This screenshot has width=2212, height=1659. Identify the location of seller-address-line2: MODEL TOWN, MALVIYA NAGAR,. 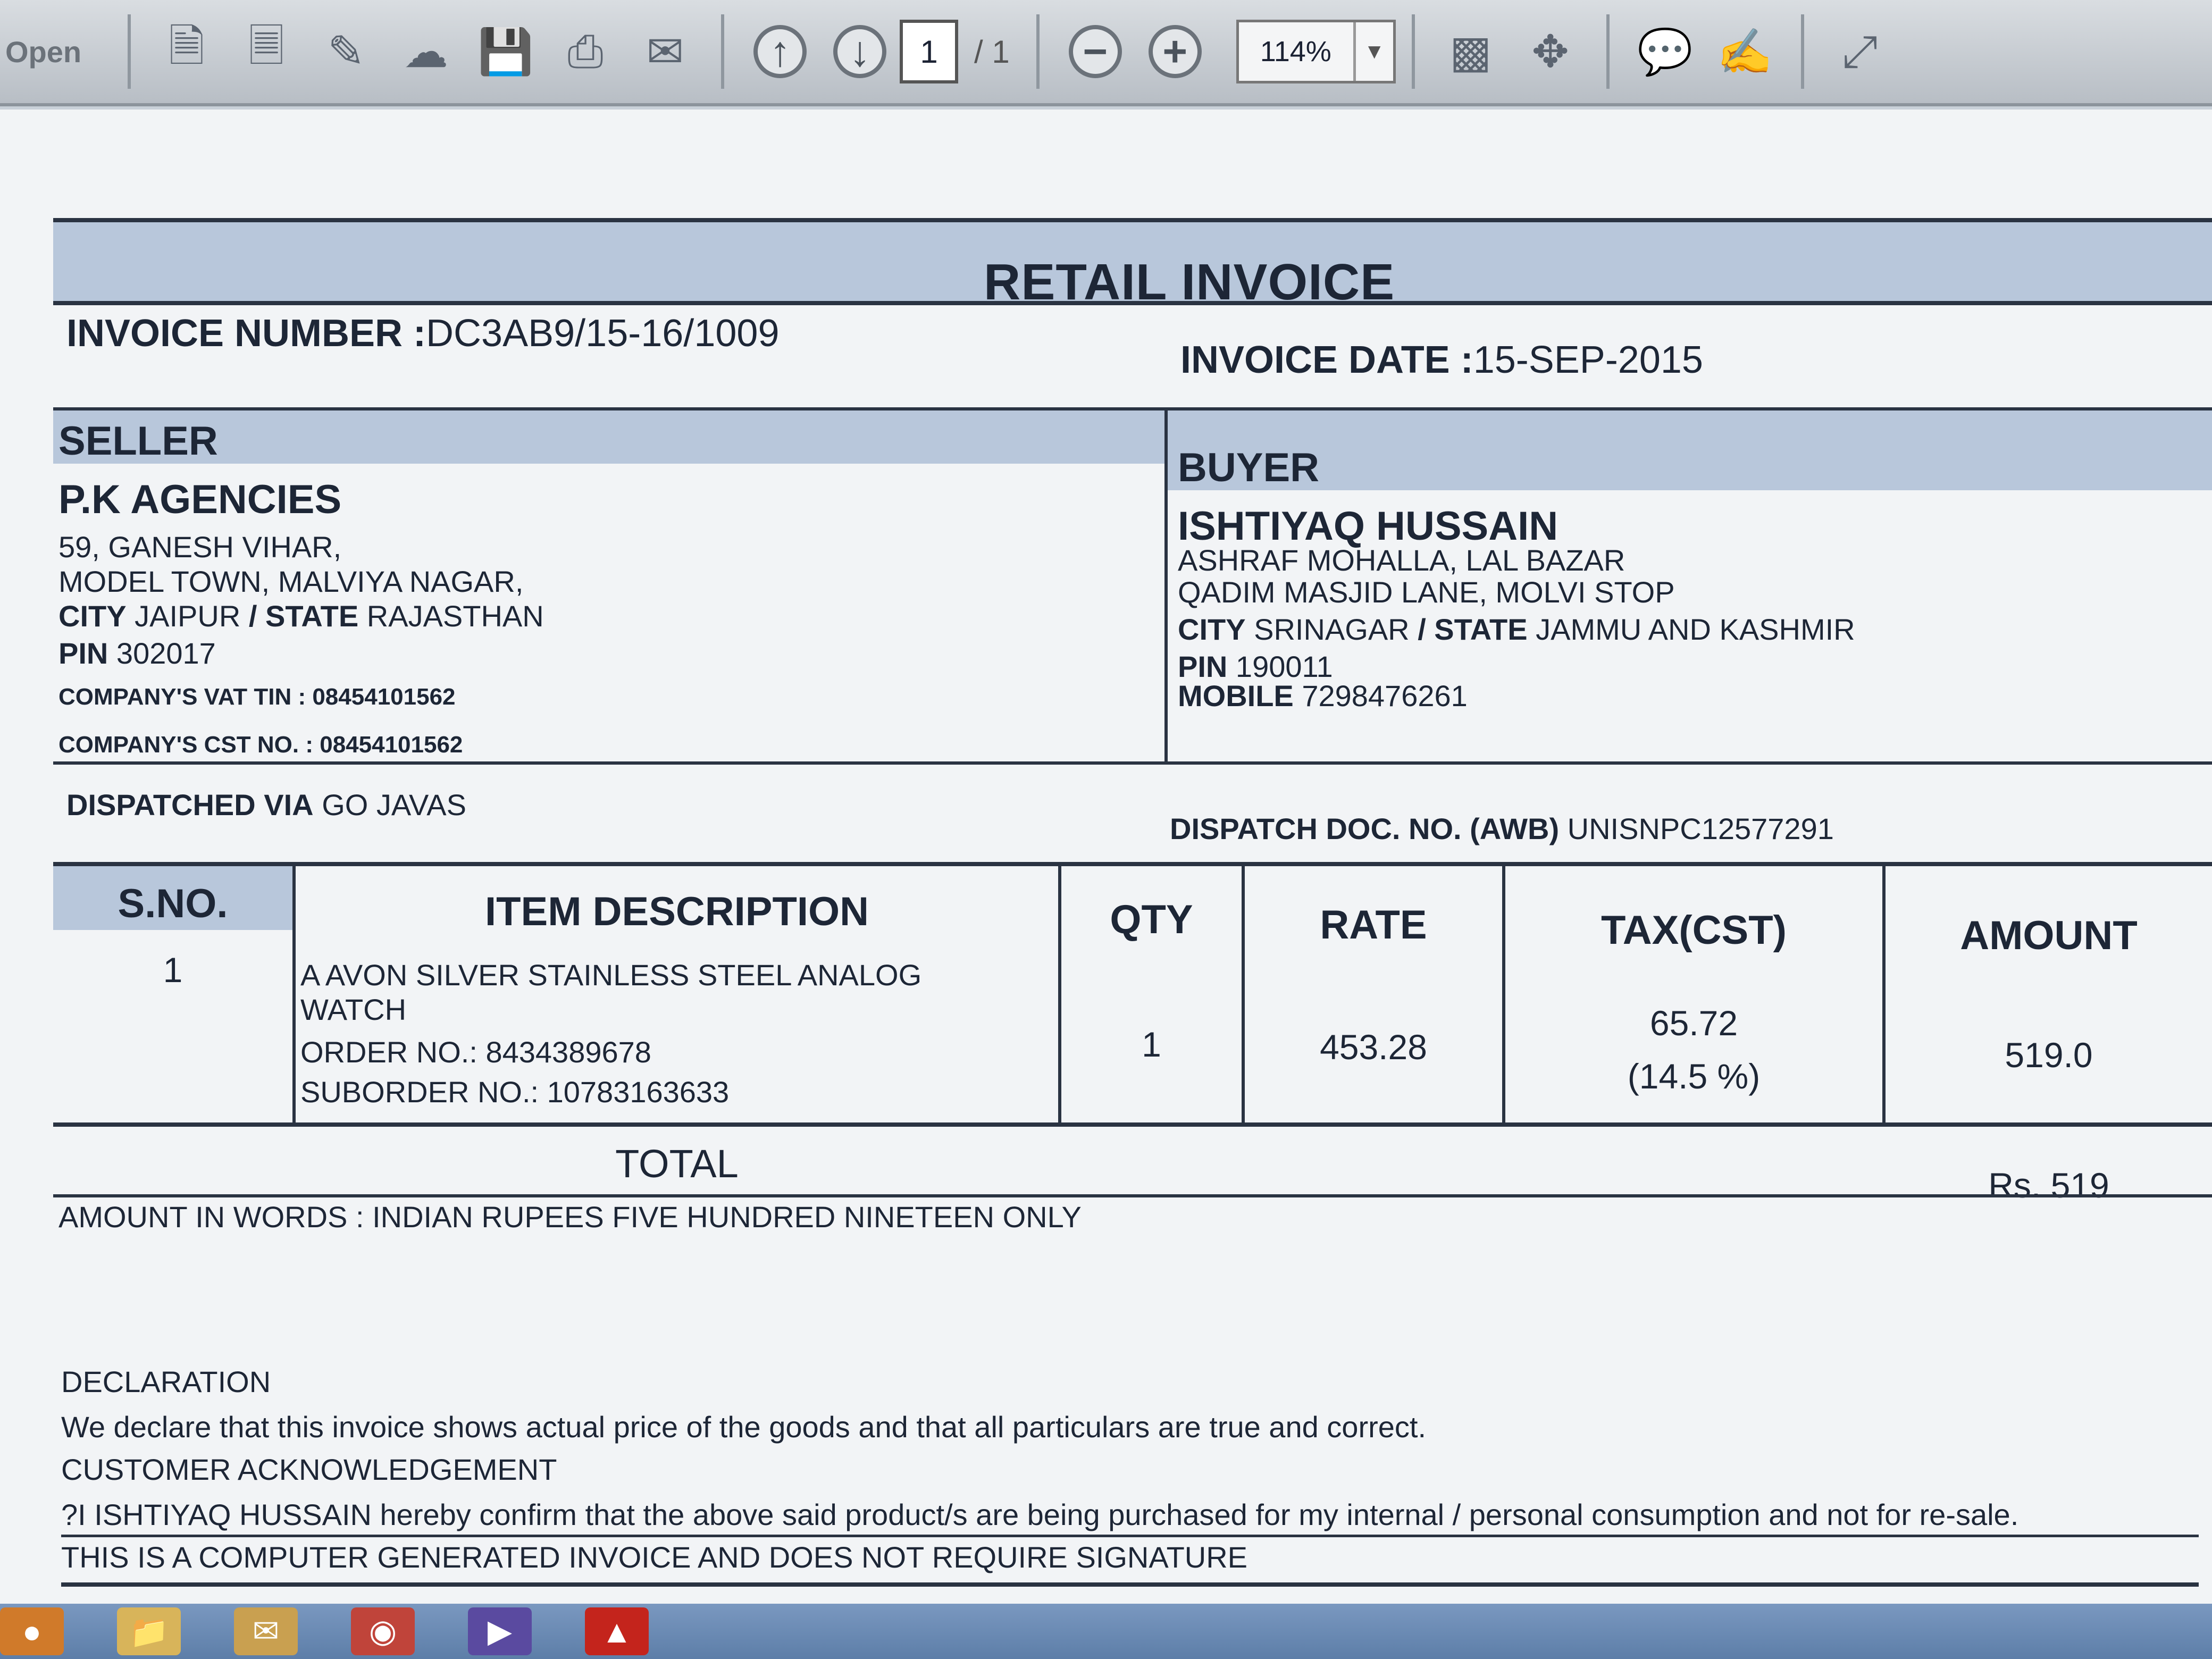
(291, 581).